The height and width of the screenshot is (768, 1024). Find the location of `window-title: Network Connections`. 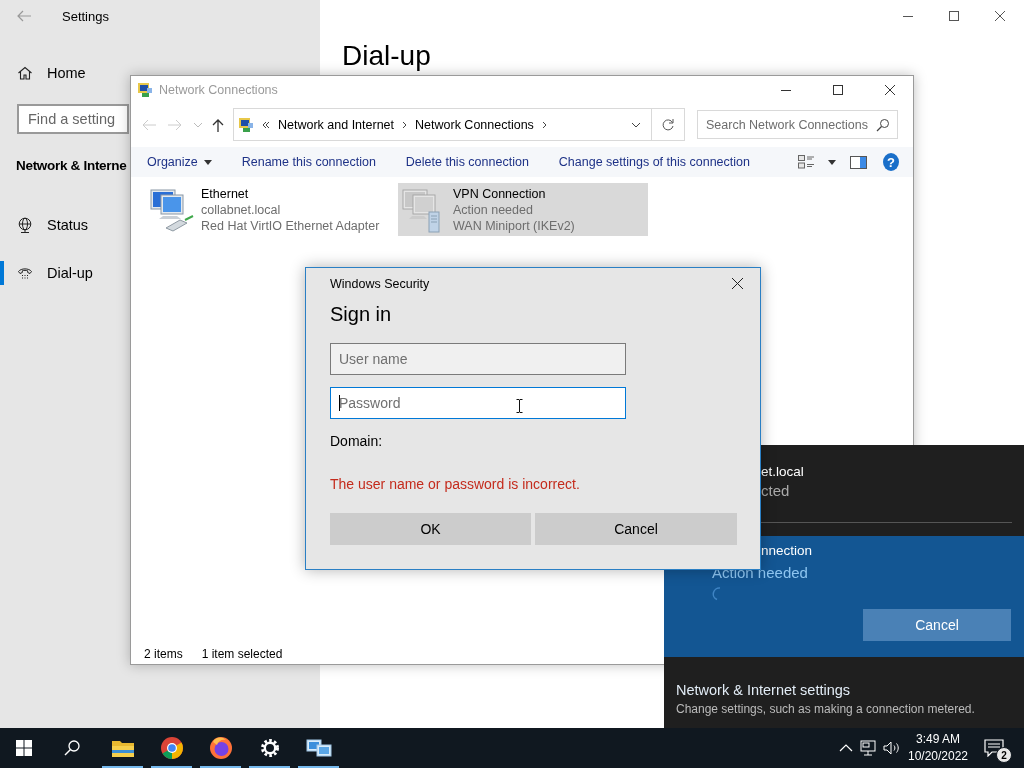

window-title: Network Connections is located at coordinates (218, 90).